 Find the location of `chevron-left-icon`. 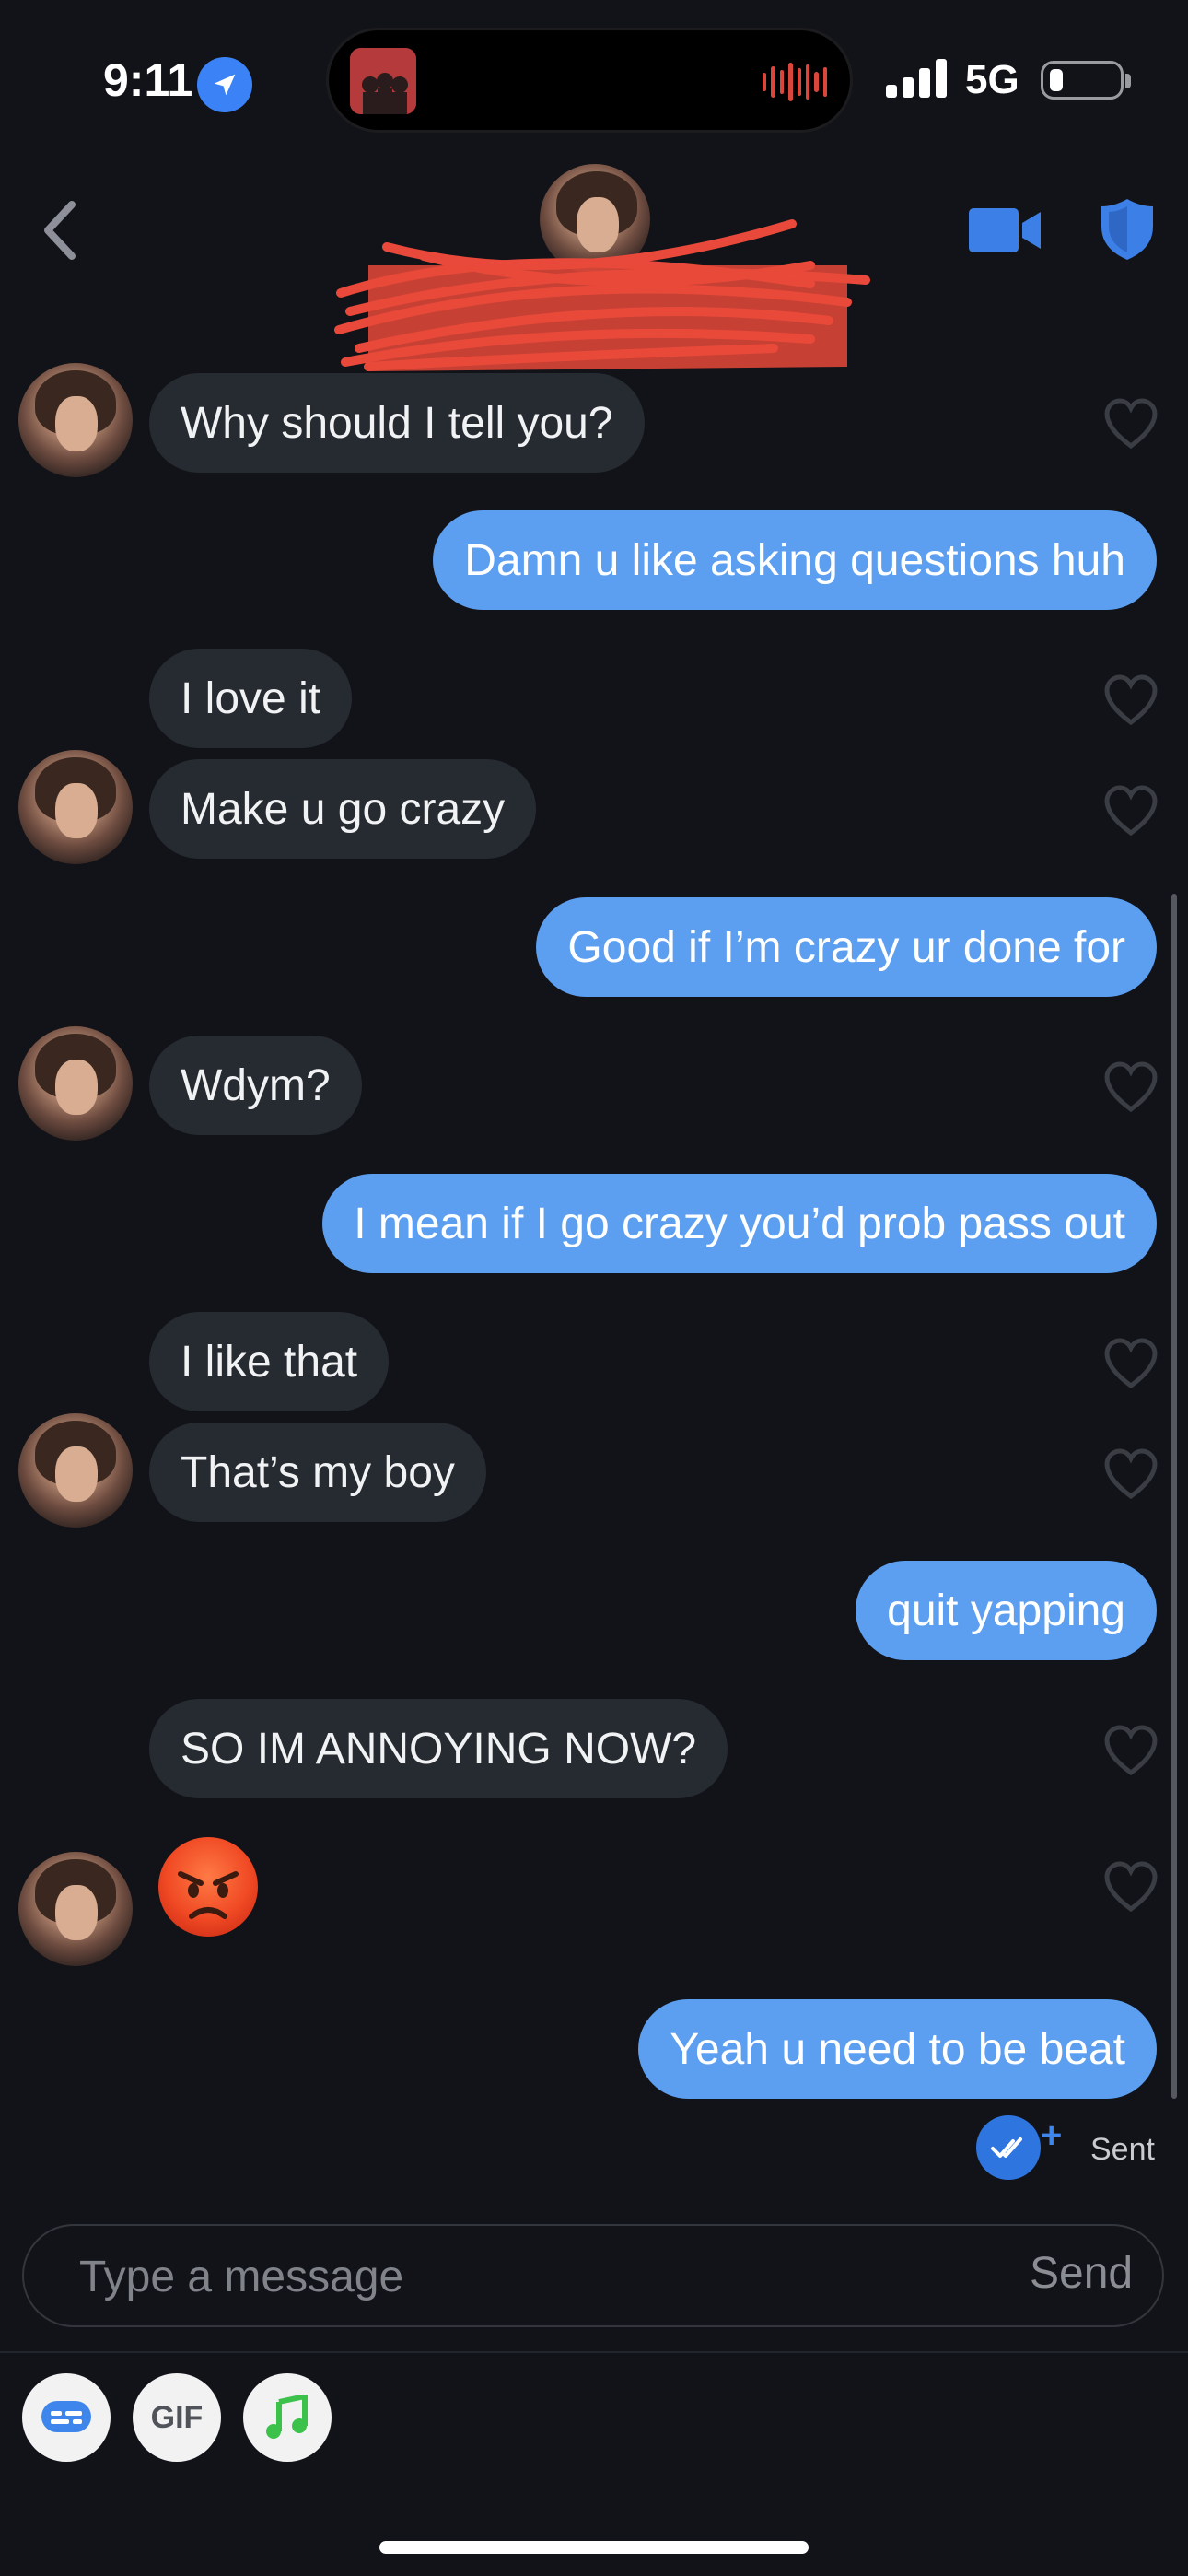

chevron-left-icon is located at coordinates (60, 230).